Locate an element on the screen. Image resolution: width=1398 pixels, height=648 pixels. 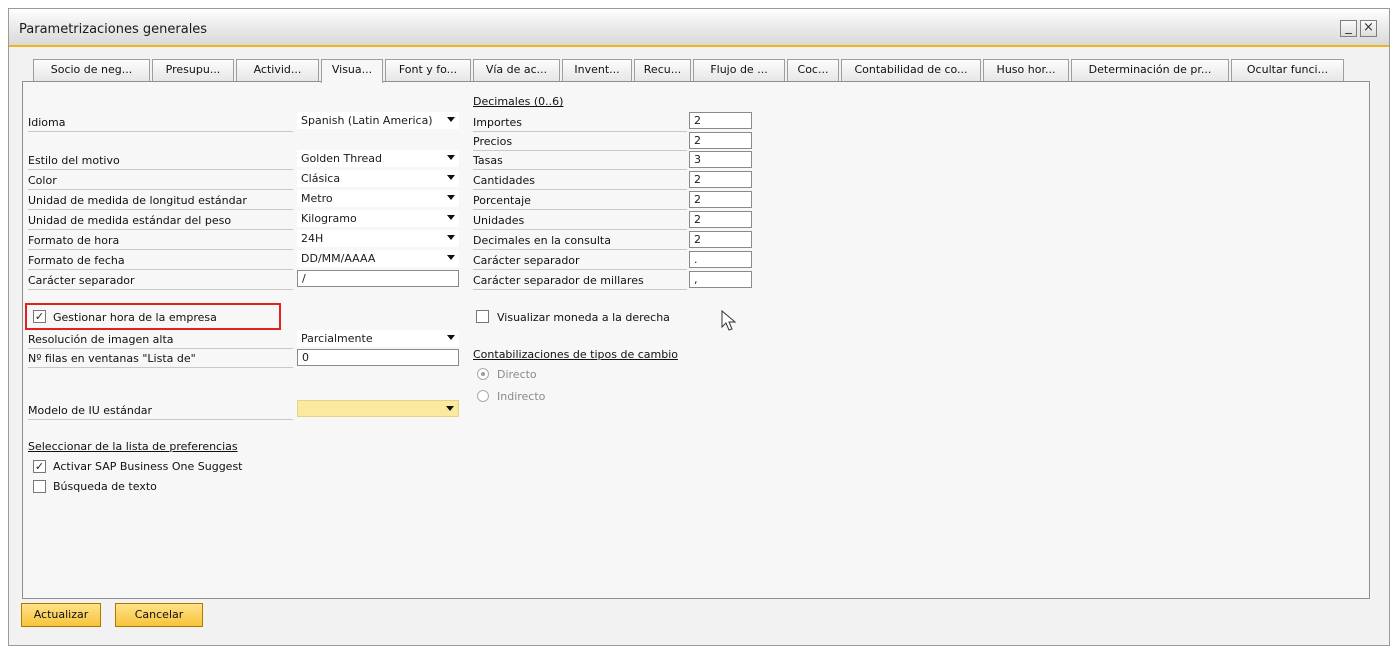
suggest-label: Activar SAP Business One Suggest is located at coordinates (148, 466).